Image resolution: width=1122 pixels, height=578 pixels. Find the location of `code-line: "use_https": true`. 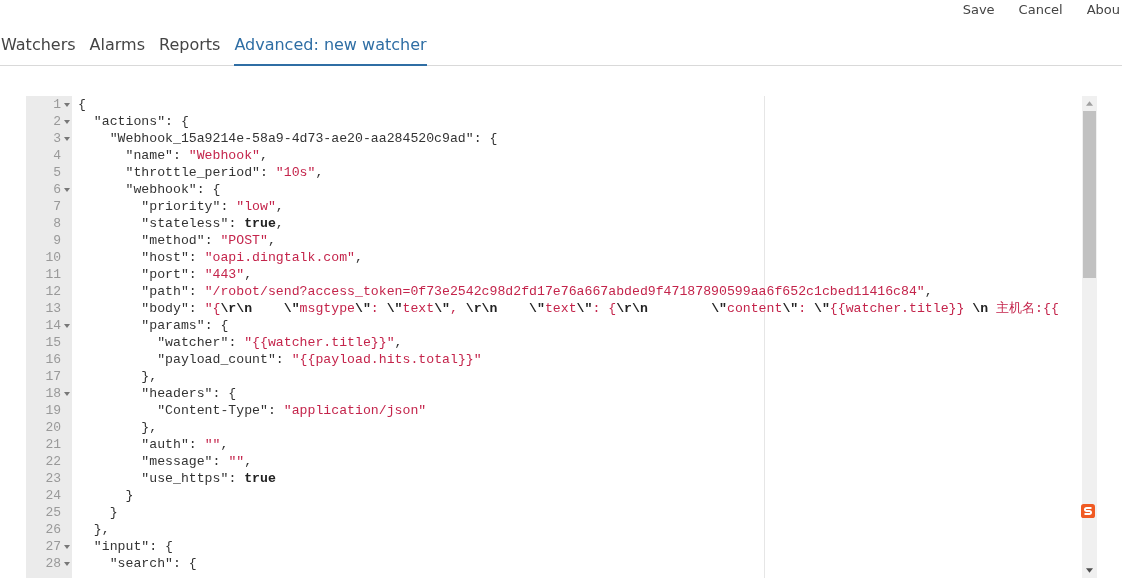

code-line: "use_https": true is located at coordinates (208, 478).